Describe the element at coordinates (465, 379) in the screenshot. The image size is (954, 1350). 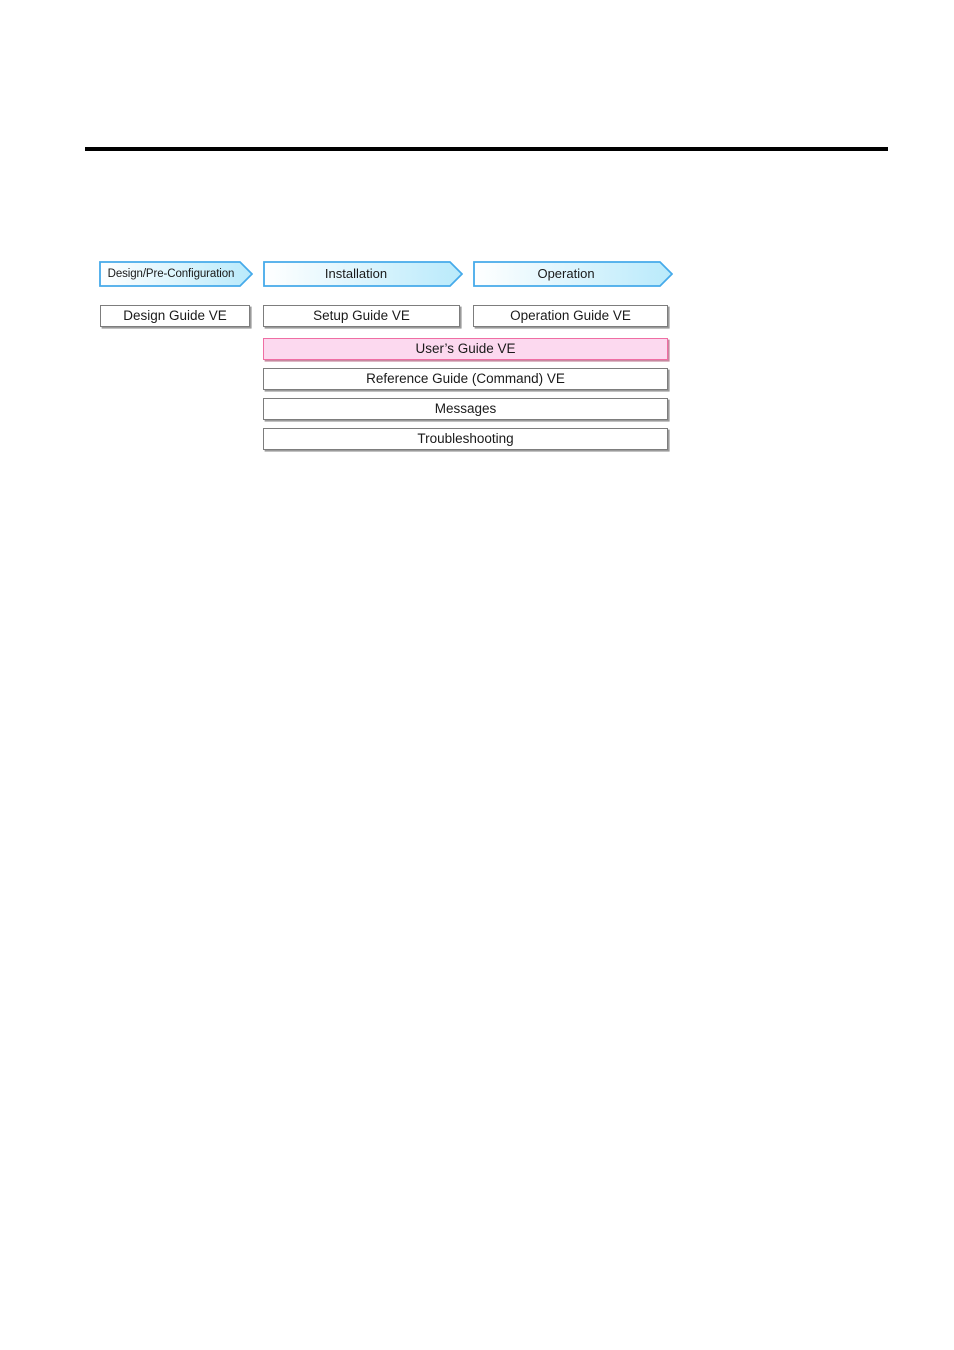
I see `doc-box-reference-guide-command-ve: Reference Guide (Command) VE` at that location.